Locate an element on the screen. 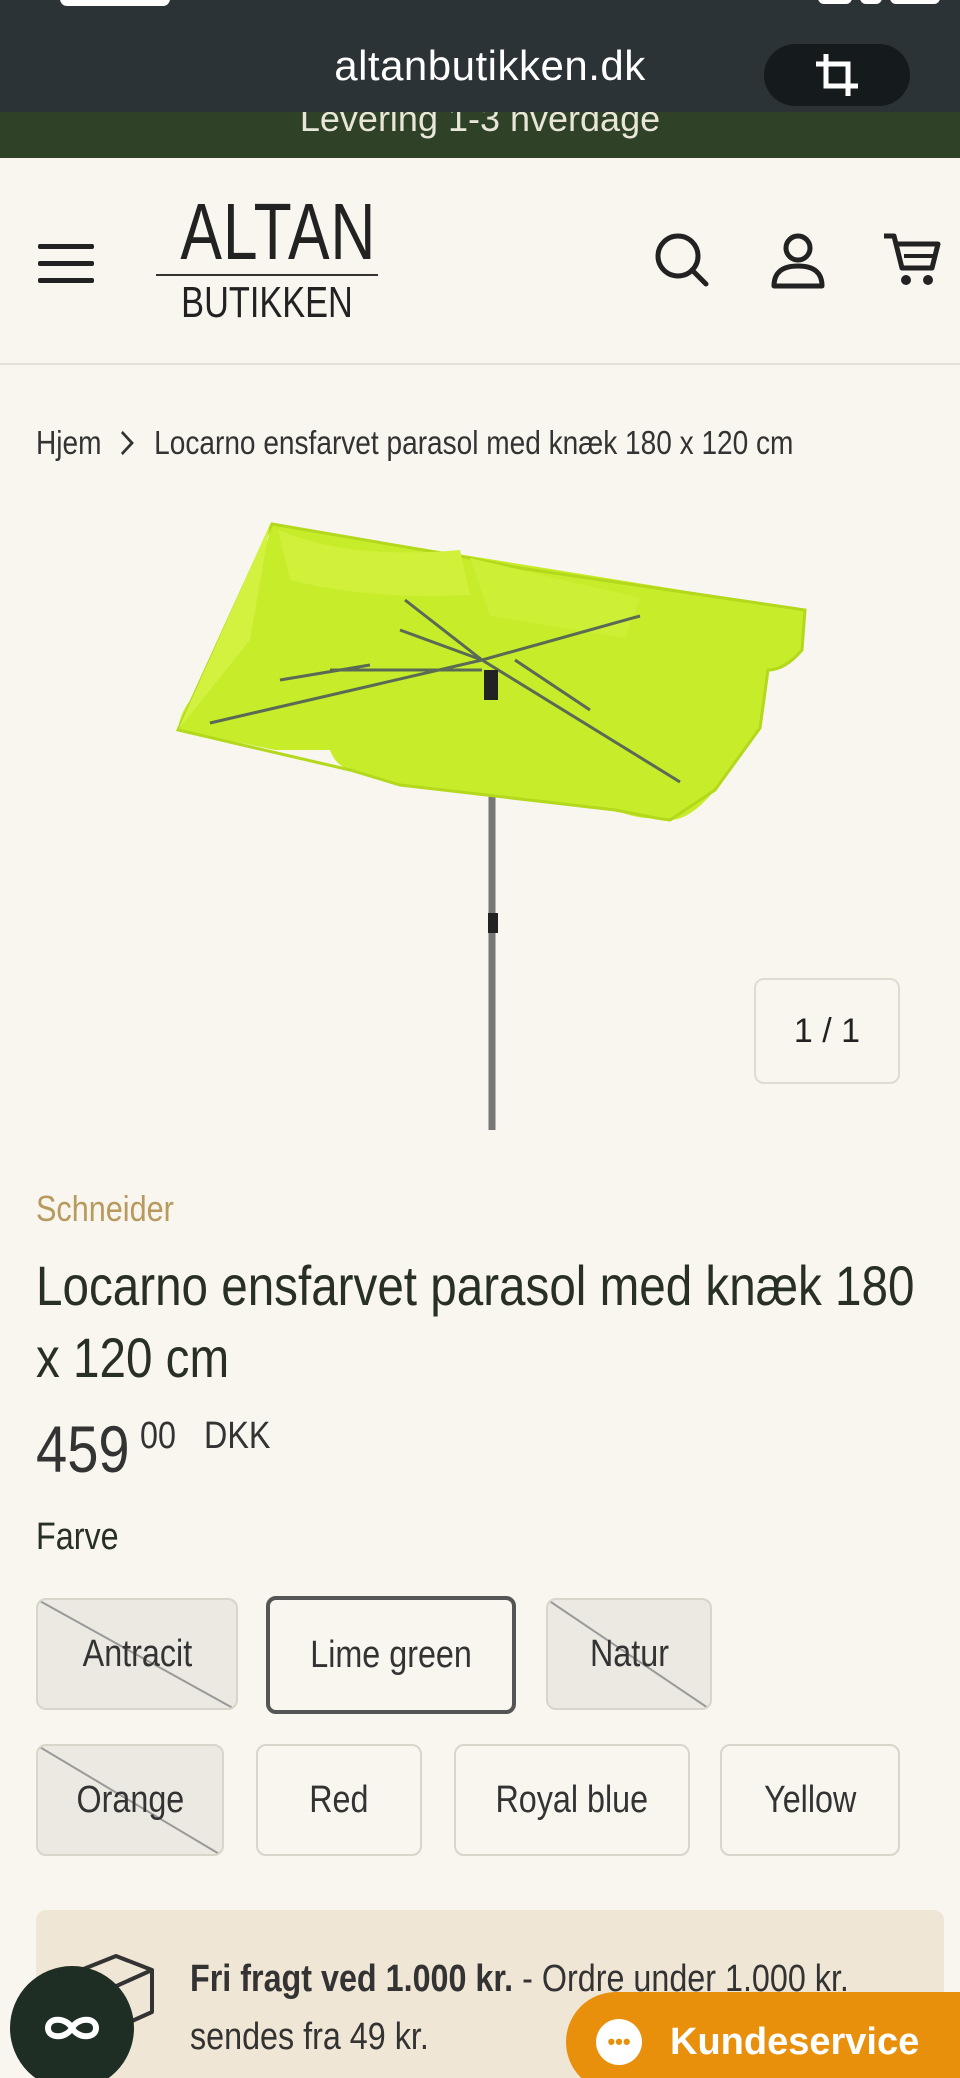 The width and height of the screenshot is (960, 2078). site-header: ALTAN BUTIKKEN is located at coordinates (480, 261).